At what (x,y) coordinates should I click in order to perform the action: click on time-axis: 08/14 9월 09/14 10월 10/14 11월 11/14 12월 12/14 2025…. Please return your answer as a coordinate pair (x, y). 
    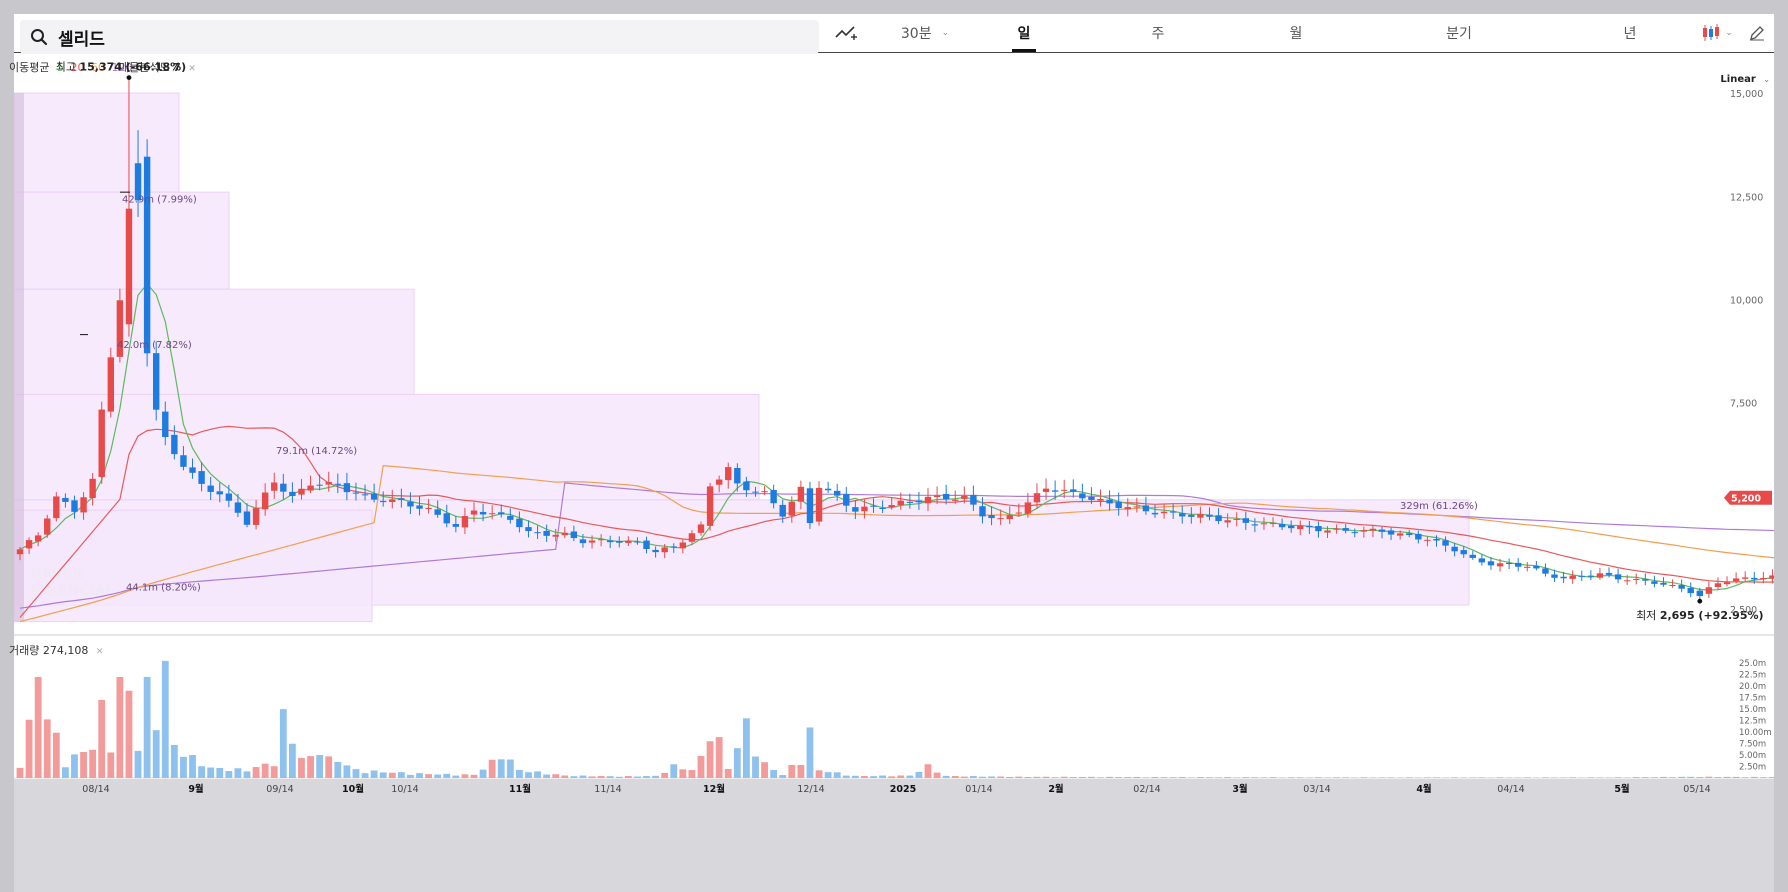
    Looking at the image, I should click on (894, 835).